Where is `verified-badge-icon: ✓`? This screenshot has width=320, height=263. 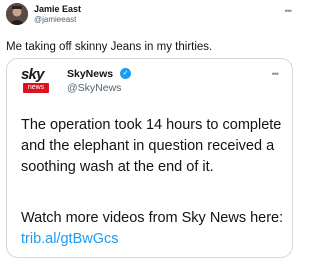 verified-badge-icon: ✓ is located at coordinates (125, 73).